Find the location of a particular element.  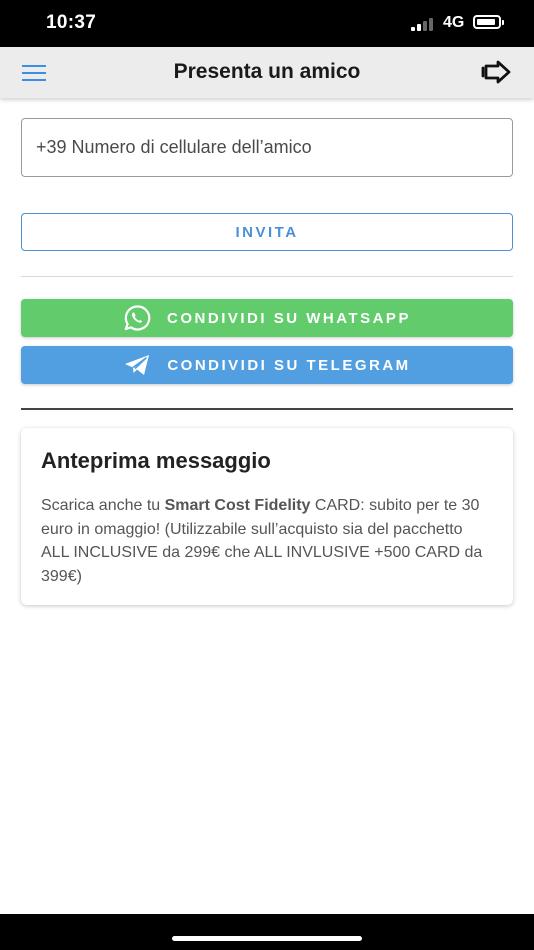

logout-arrow-icon is located at coordinates (498, 73).